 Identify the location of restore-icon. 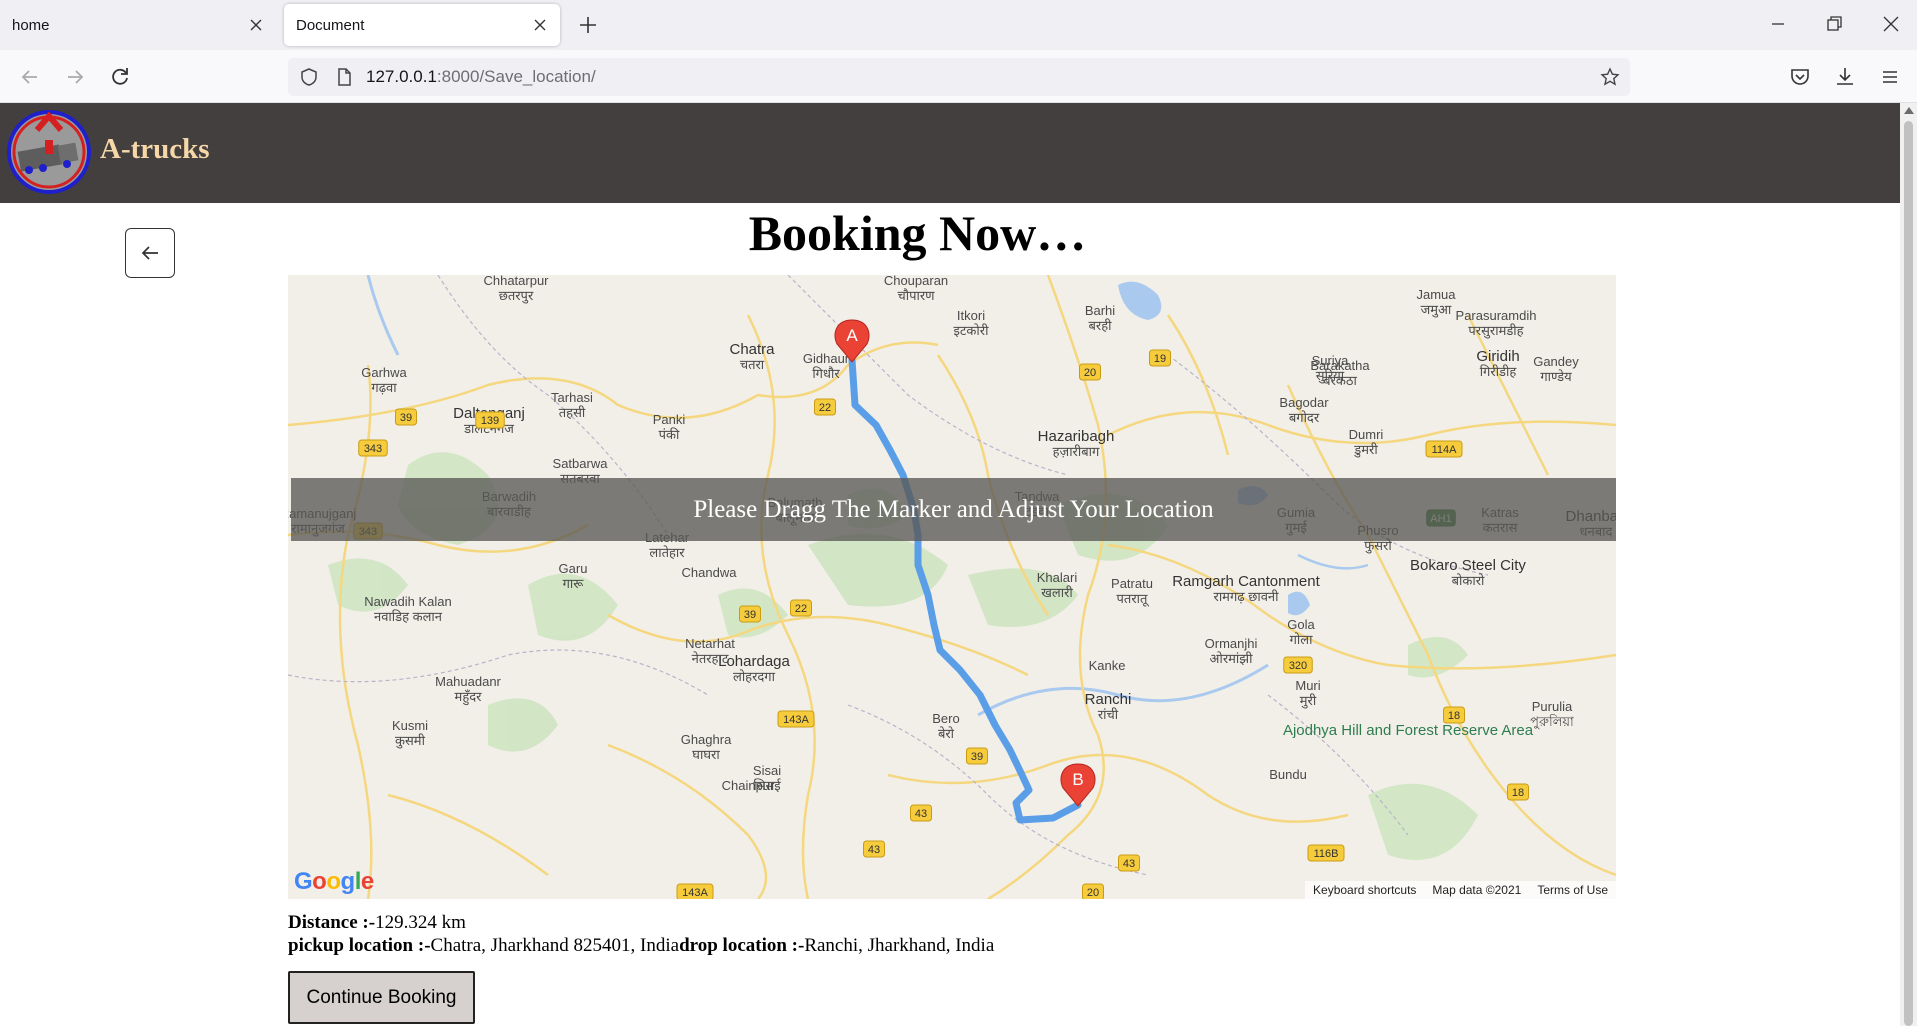
(1834, 24).